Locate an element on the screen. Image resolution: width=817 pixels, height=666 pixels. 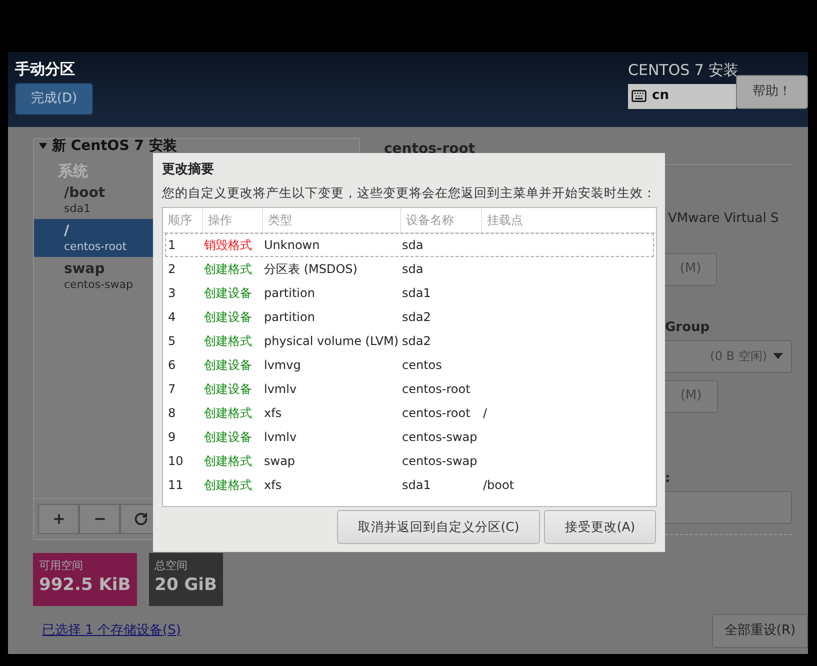
order-cell-text: 7 is located at coordinates (172, 389).